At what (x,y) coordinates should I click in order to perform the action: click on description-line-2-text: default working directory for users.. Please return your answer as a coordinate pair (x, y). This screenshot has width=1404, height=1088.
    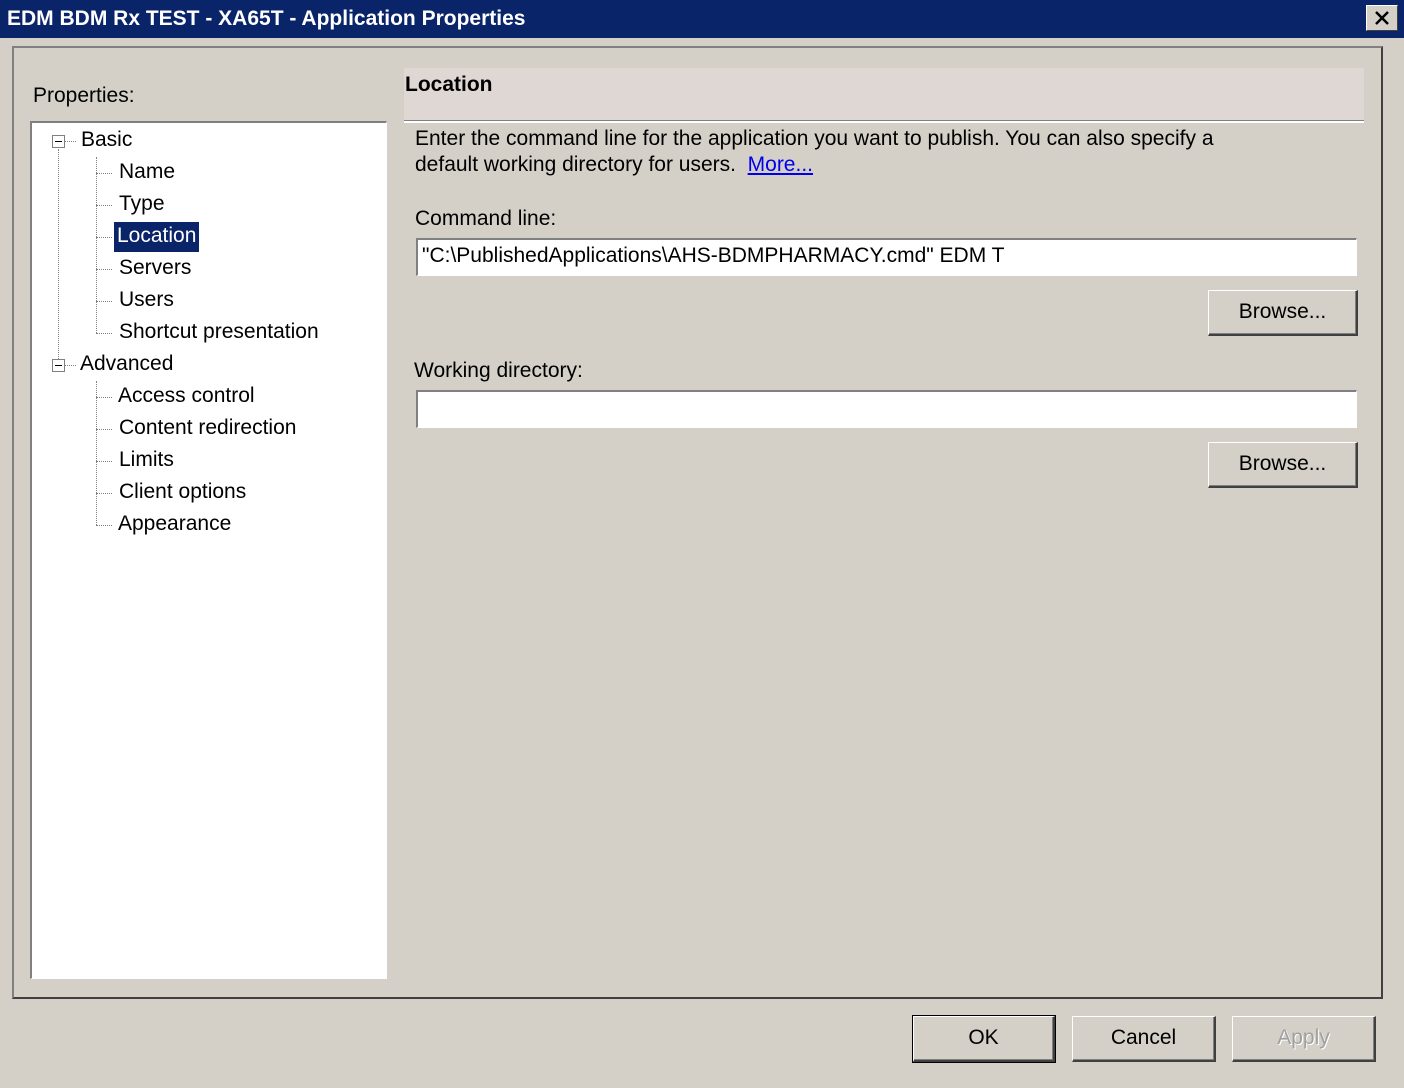
    Looking at the image, I should click on (575, 164).